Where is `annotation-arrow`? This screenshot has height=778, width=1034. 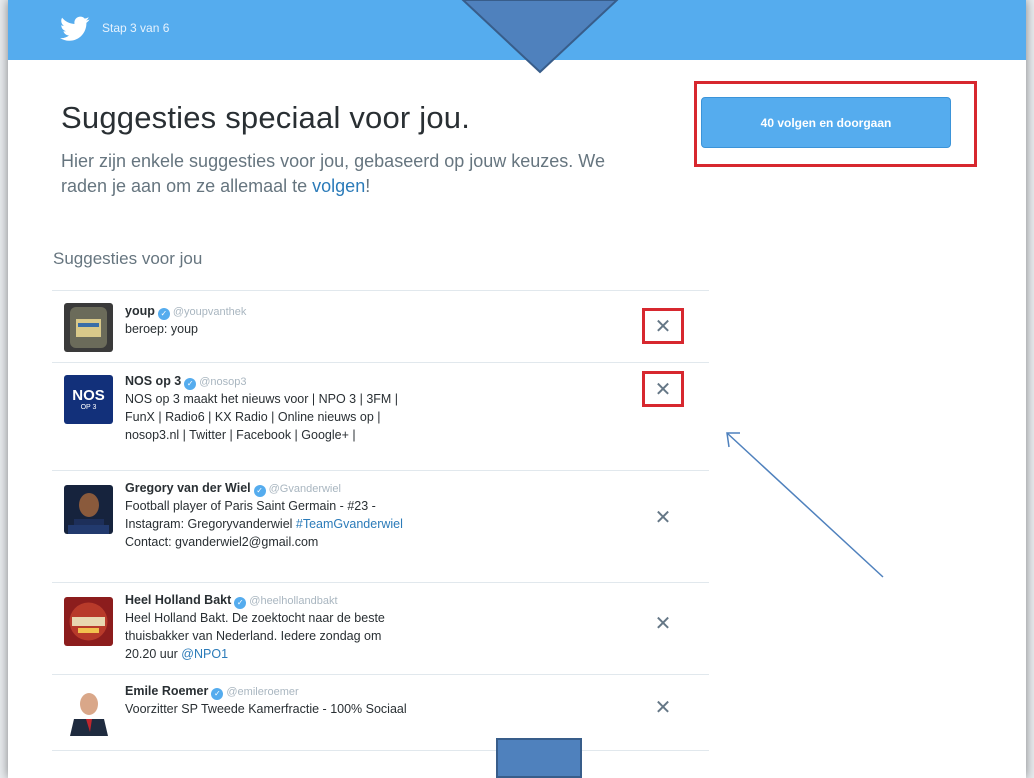 annotation-arrow is located at coordinates (805, 505).